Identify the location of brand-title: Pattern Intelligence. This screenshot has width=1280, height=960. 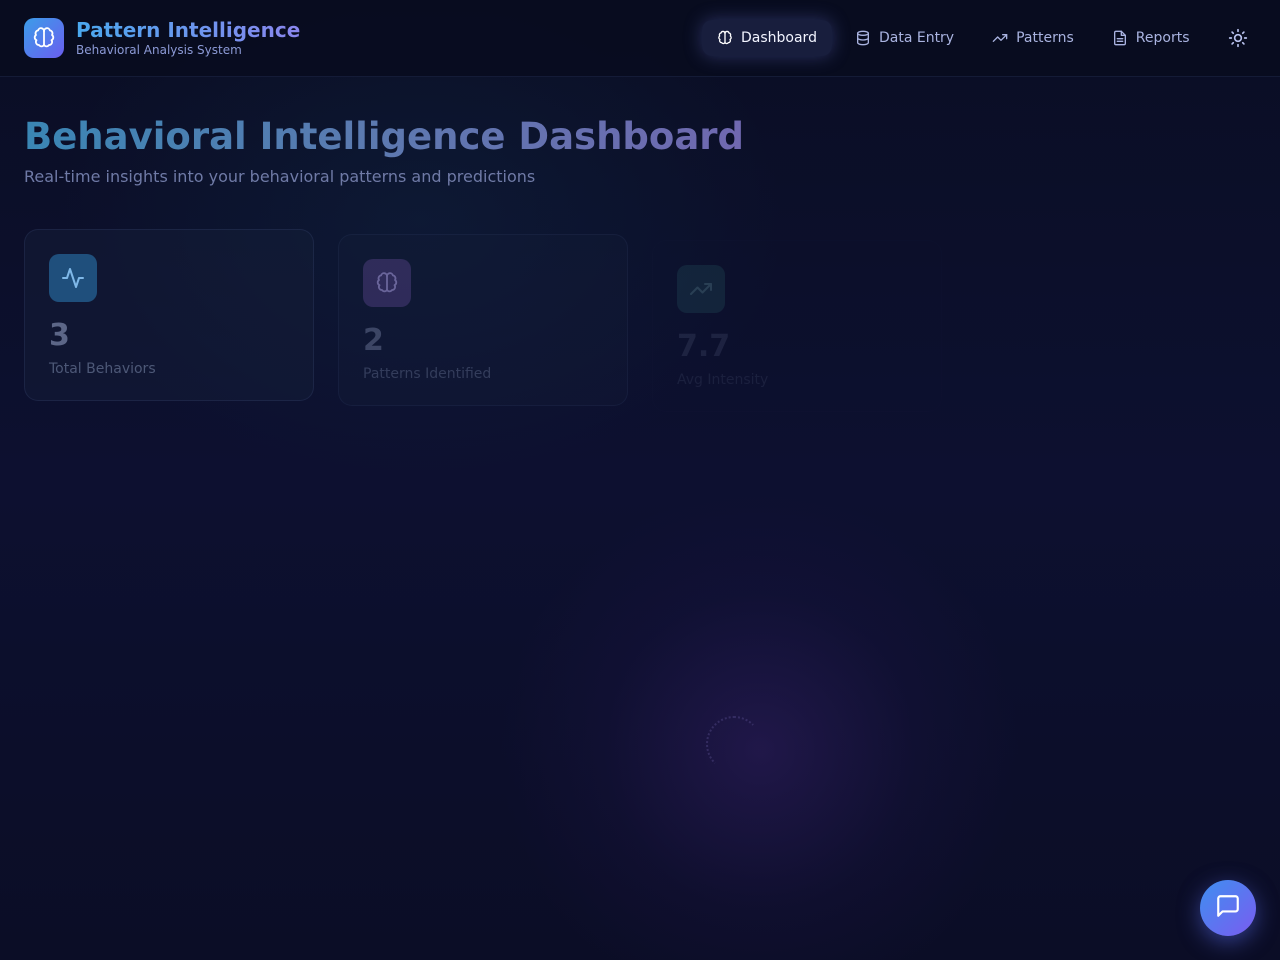
(188, 30).